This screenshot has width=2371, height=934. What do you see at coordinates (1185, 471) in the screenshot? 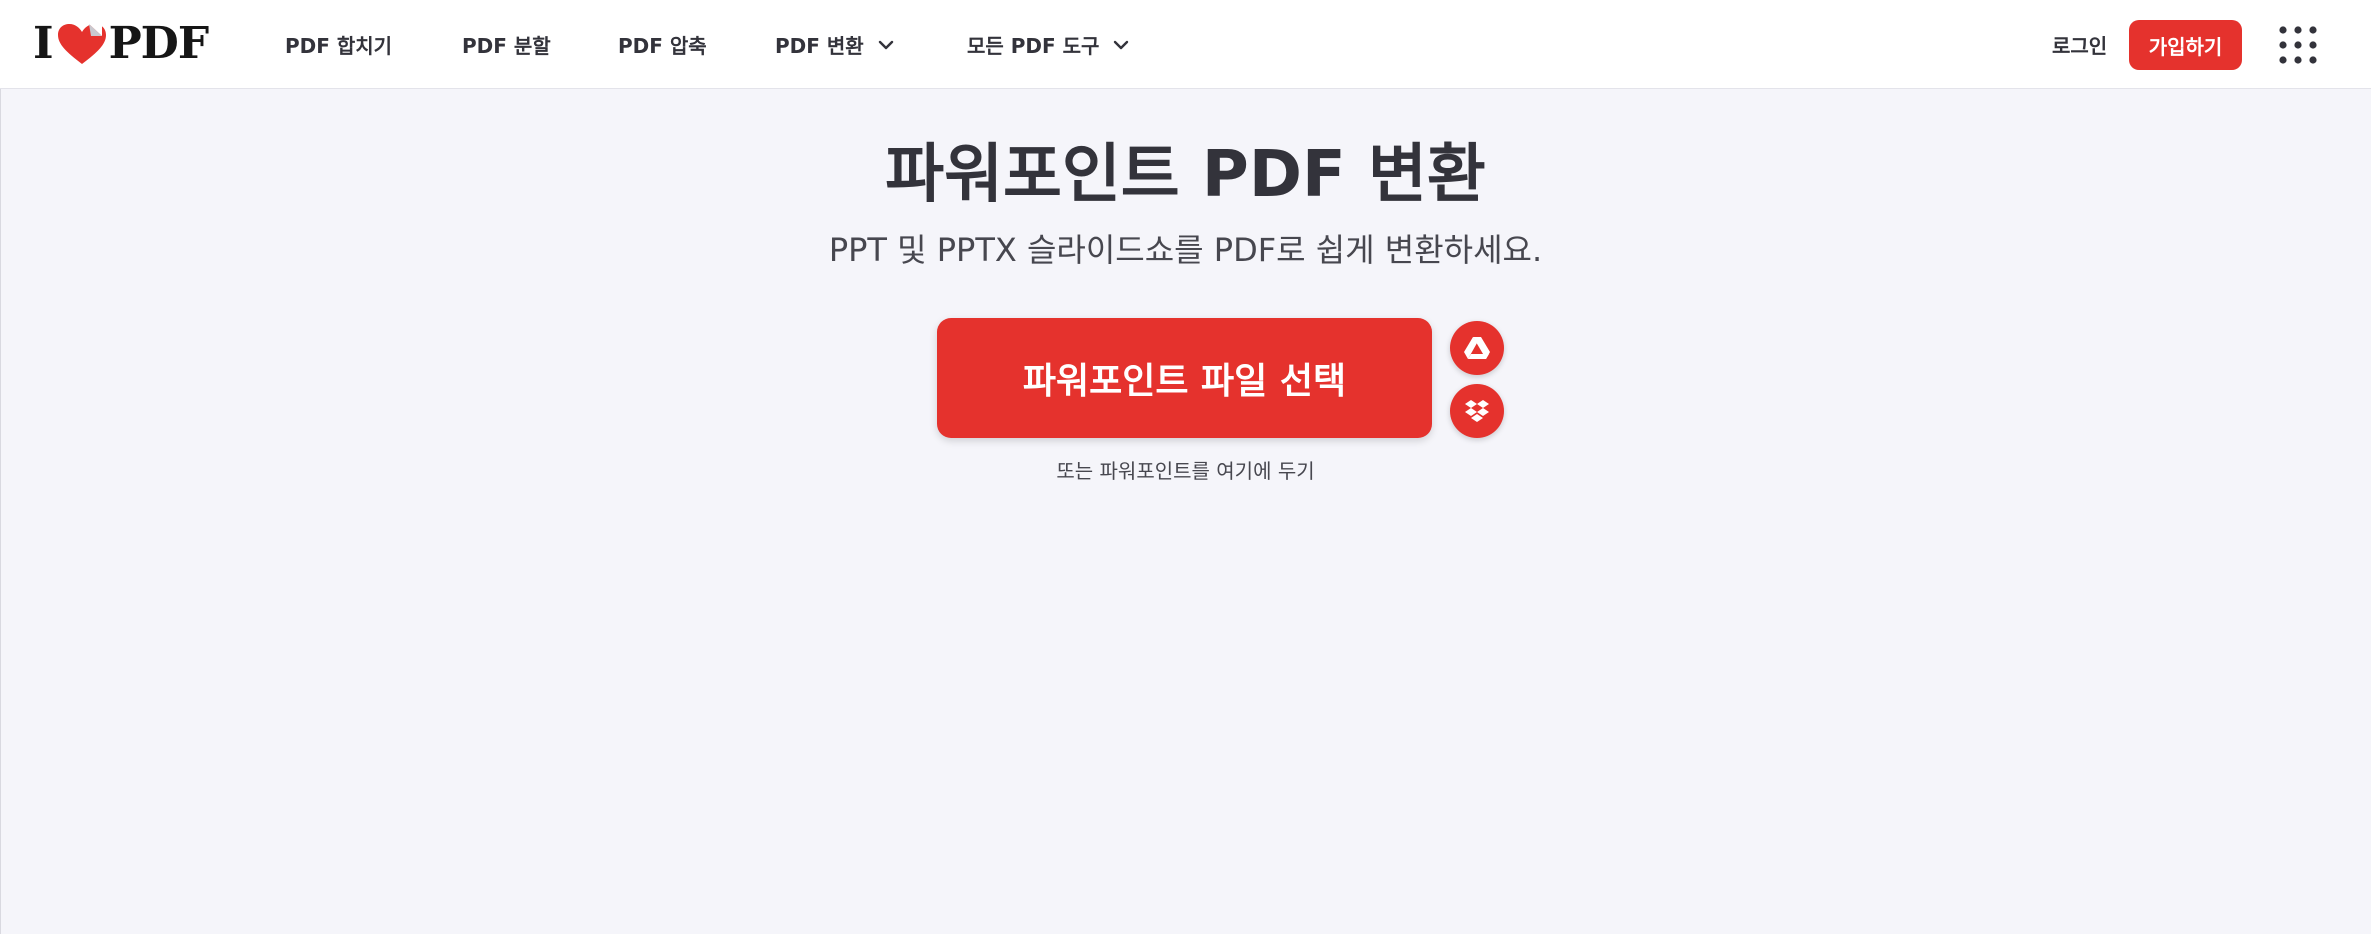
I see `drop-zone-hint: 또는 파워포인트를 여기에 두기` at bounding box center [1185, 471].